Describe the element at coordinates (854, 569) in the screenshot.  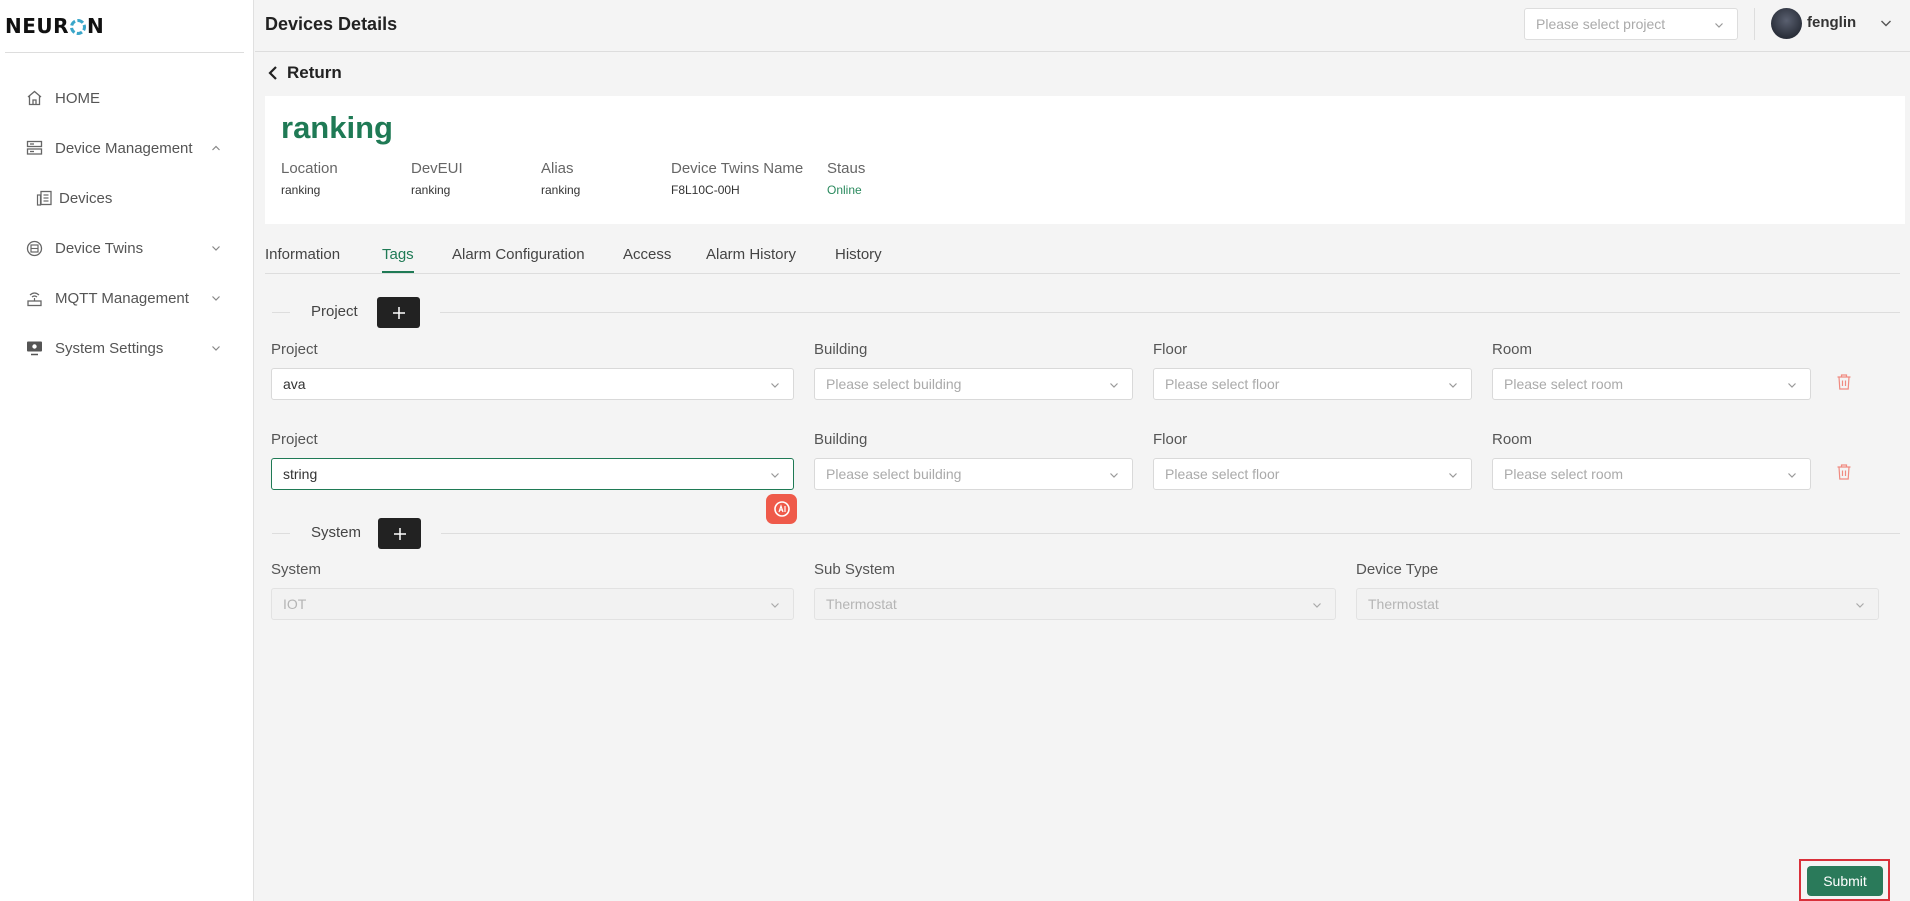
I see `subsystem-label: Sub System` at that location.